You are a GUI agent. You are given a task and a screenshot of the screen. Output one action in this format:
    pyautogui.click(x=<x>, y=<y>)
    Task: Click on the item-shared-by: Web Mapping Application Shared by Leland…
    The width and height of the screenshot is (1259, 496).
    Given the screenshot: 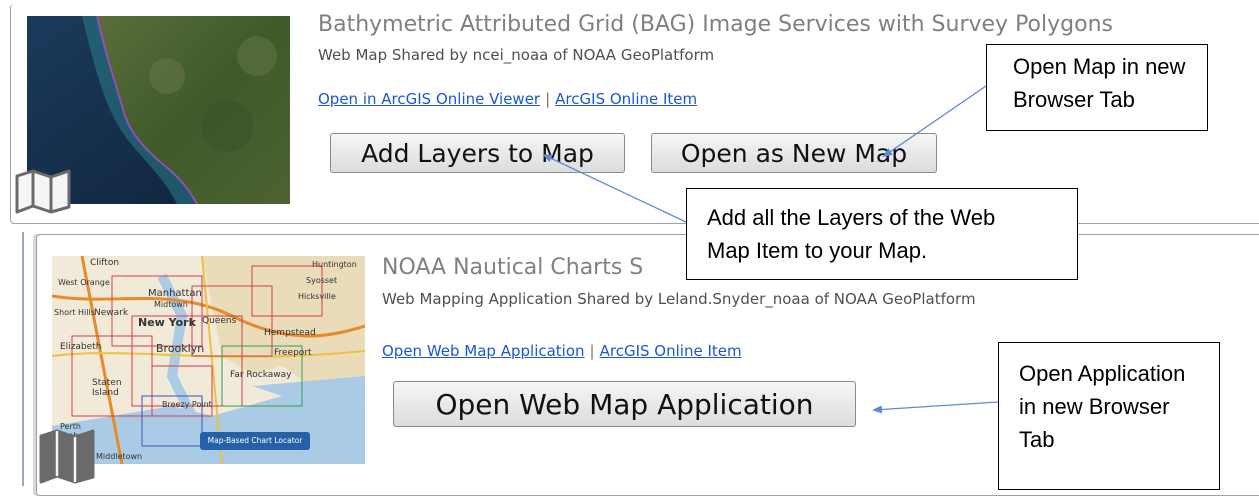 What is the action you would take?
    pyautogui.click(x=679, y=299)
    